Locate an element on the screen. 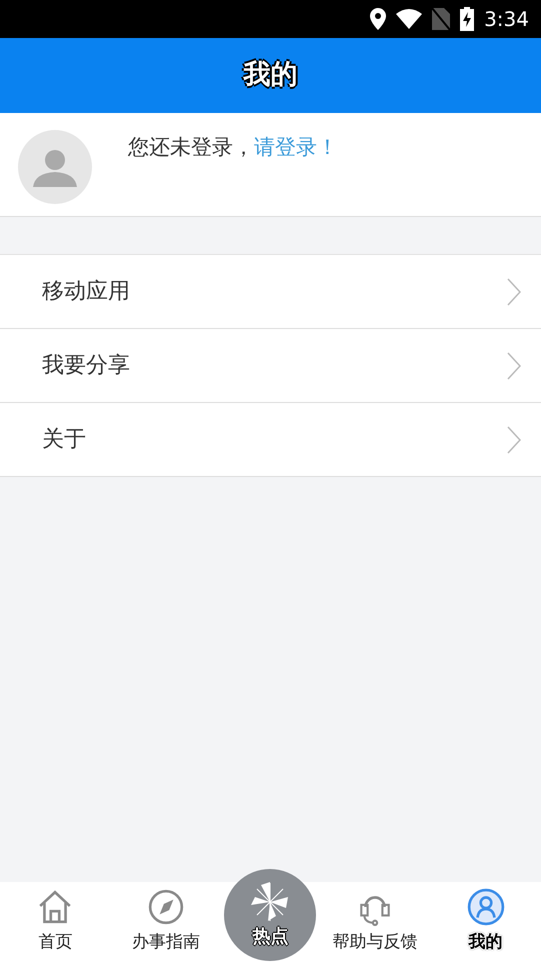  location-icon is located at coordinates (378, 19).